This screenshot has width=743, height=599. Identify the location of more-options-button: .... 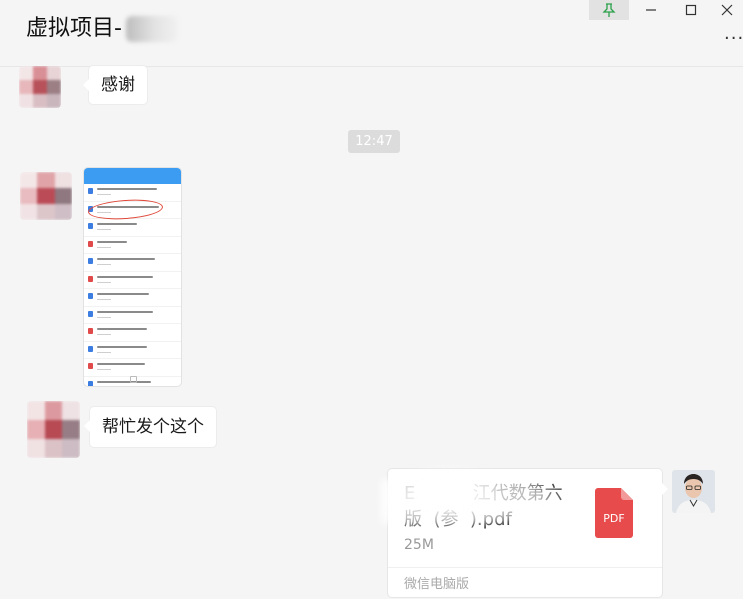
(733, 34).